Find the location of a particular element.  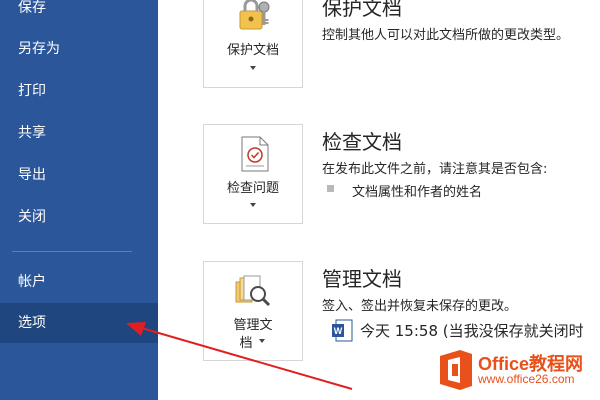

manage-document-label: 管理文 is located at coordinates (253, 325).